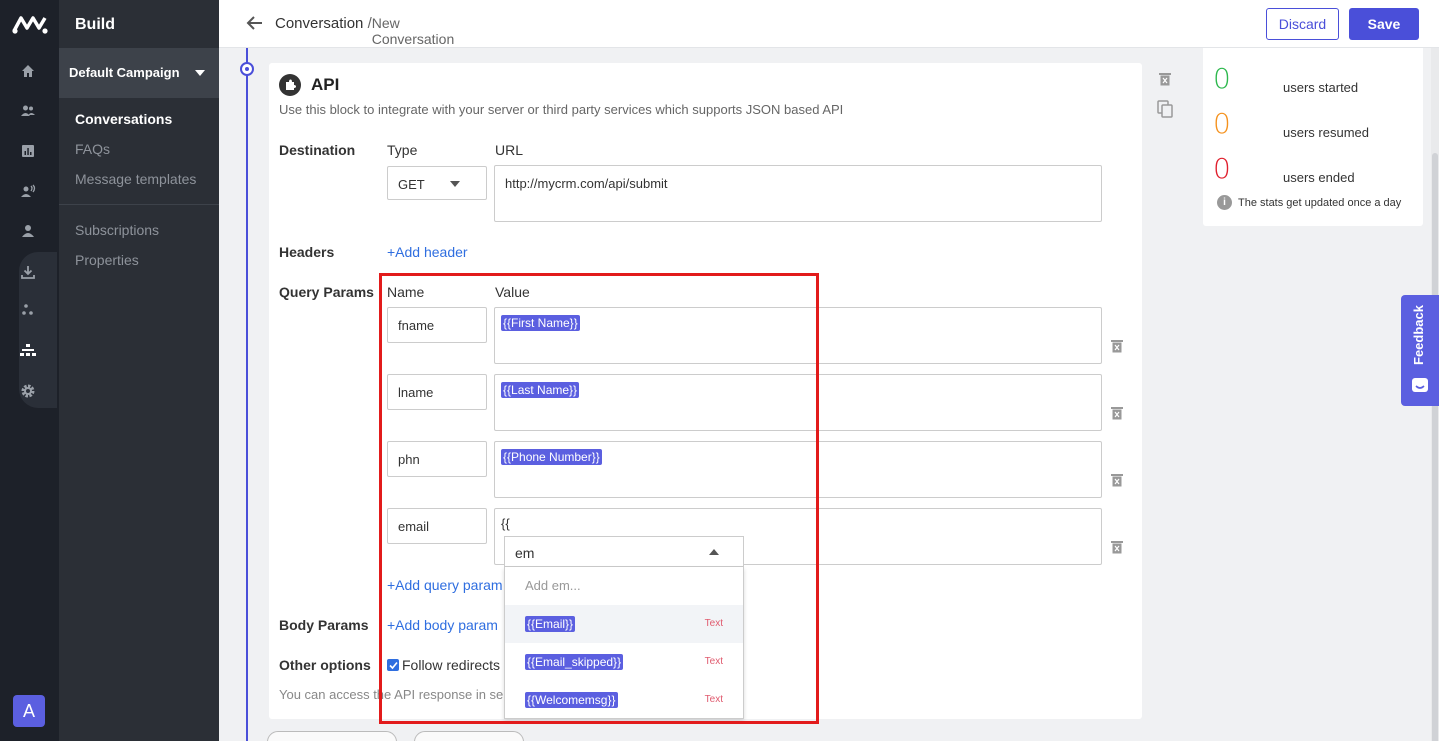 The height and width of the screenshot is (741, 1439). Describe the element at coordinates (319, 23) in the screenshot. I see `breadcrumb-root: Conversation` at that location.